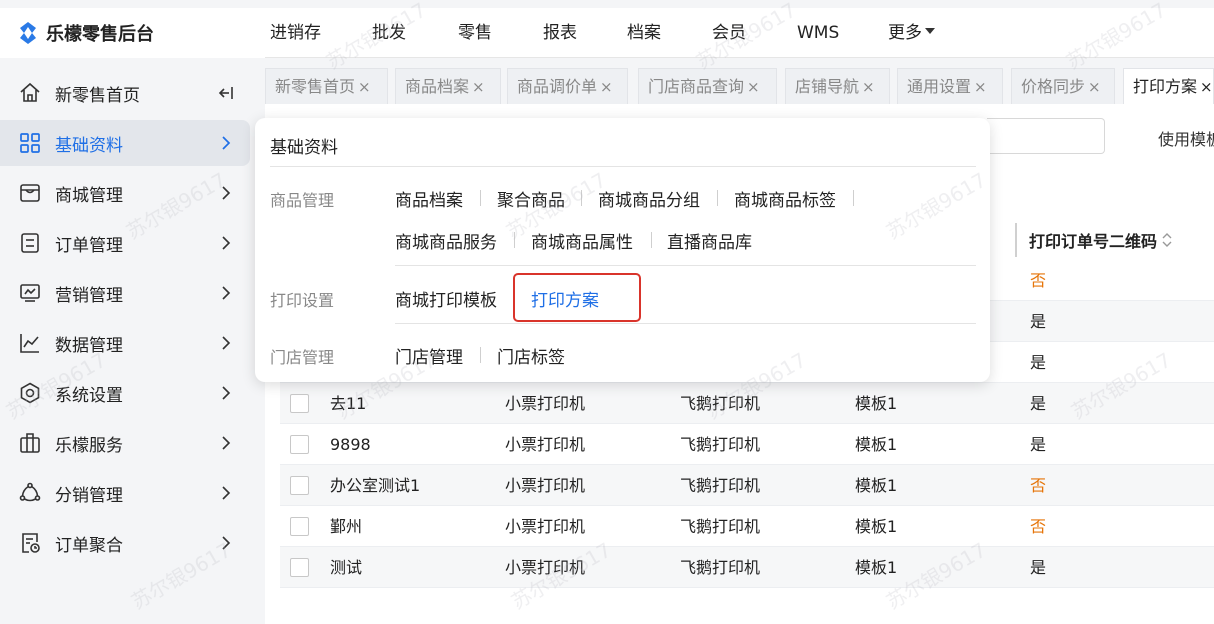  What do you see at coordinates (97, 95) in the screenshot?
I see `sidebar-label: 新零售首页` at bounding box center [97, 95].